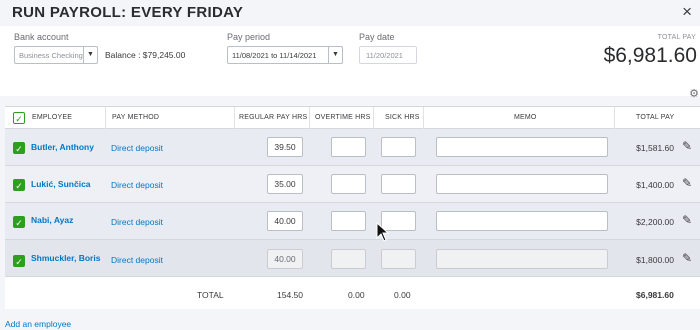 The image size is (700, 330). What do you see at coordinates (655, 260) in the screenshot?
I see `row-total-pay: $1,800.00` at bounding box center [655, 260].